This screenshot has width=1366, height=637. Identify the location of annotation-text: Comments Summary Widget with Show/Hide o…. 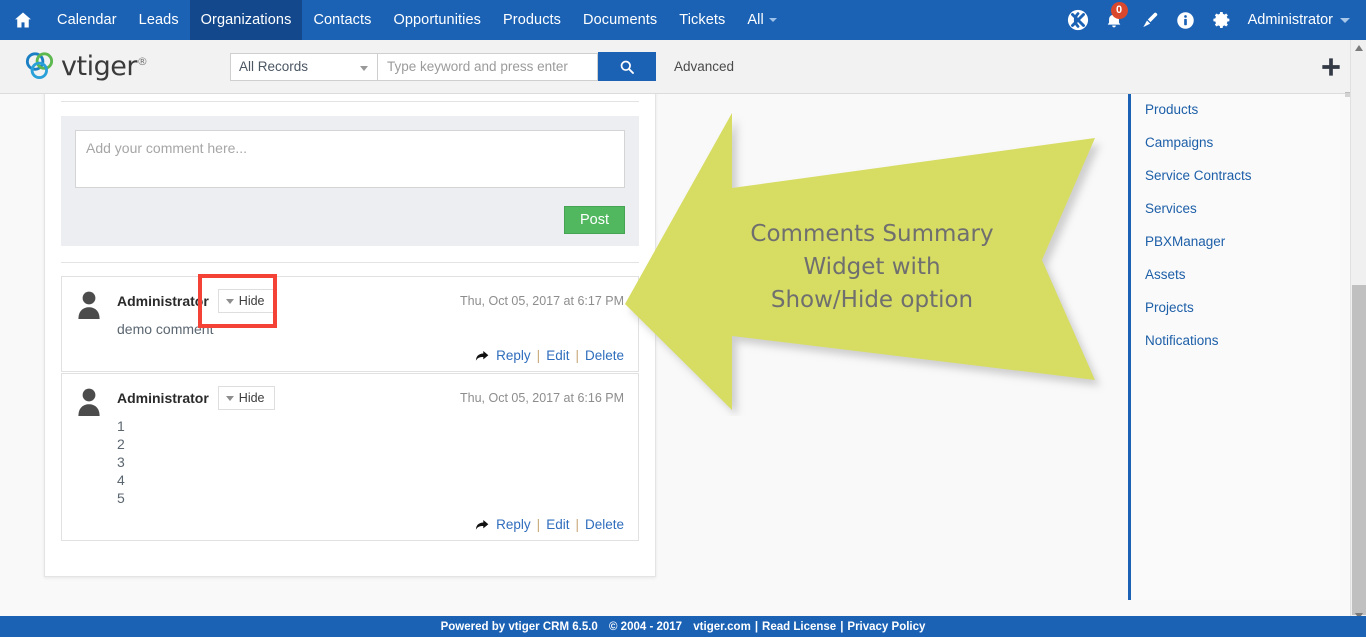
(872, 267).